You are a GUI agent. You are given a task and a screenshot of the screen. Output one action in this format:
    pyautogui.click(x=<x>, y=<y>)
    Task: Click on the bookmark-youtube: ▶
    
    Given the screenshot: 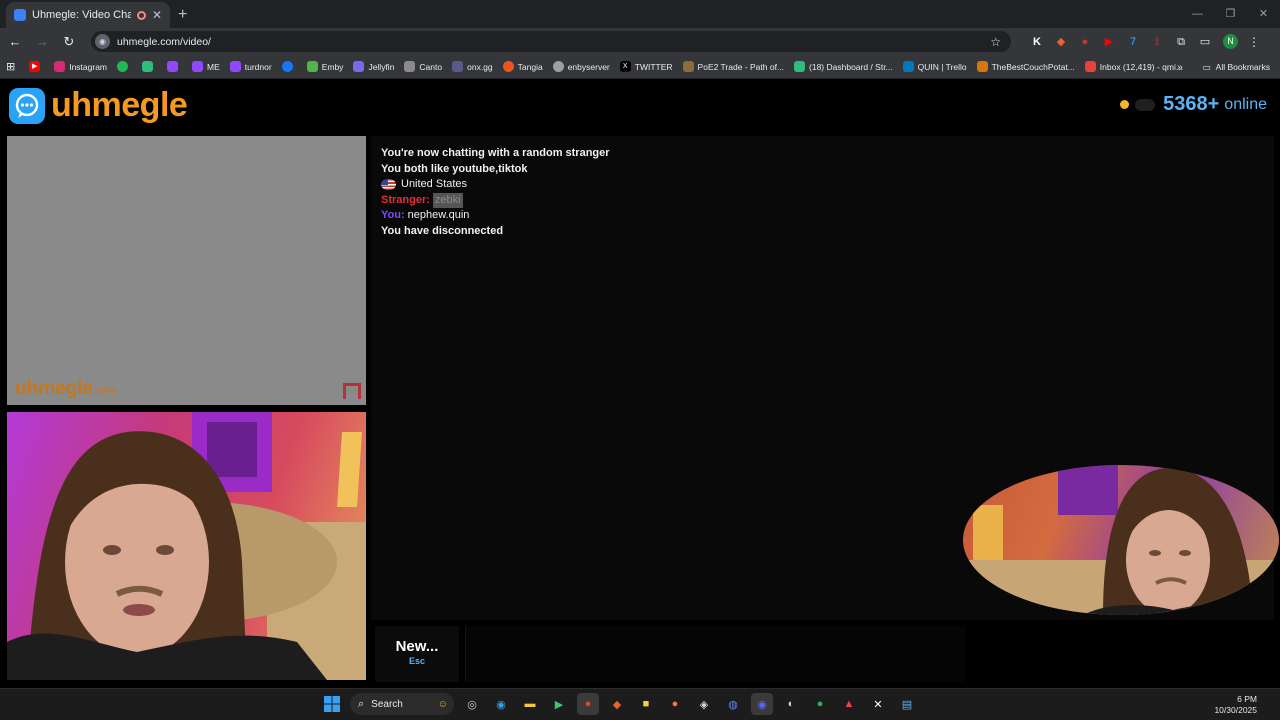 What is the action you would take?
    pyautogui.click(x=36, y=66)
    